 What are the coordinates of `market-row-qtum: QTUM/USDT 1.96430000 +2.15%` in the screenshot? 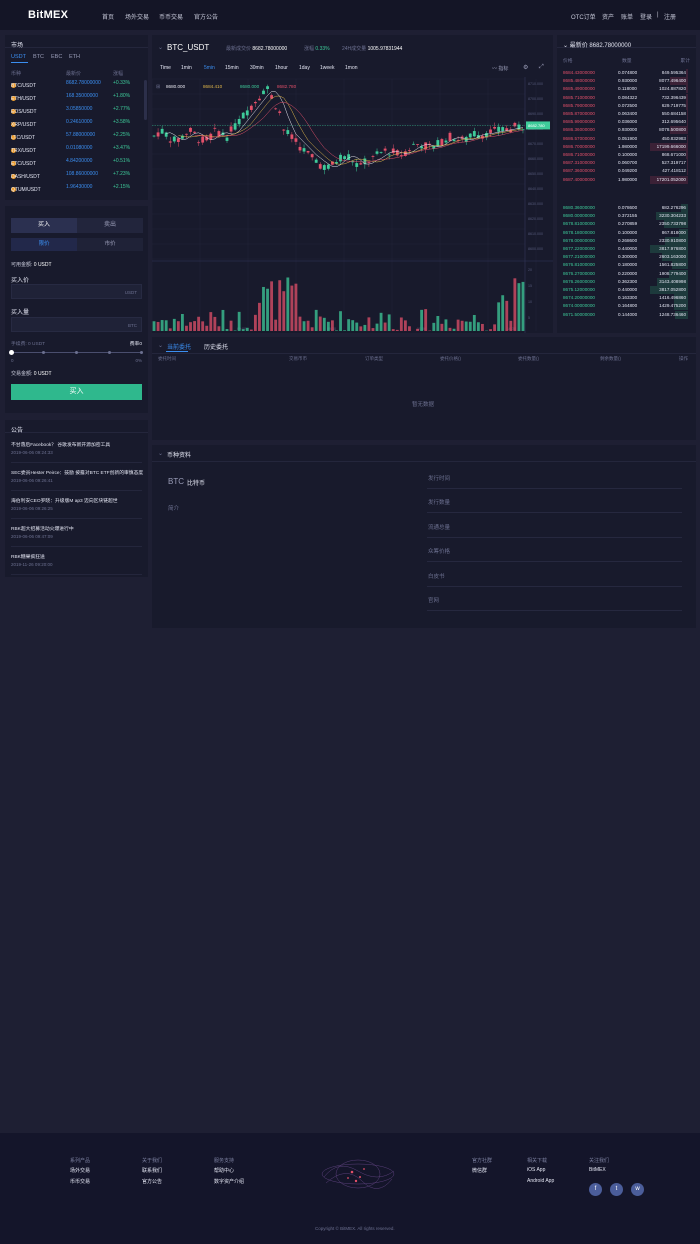 It's located at (80, 187).